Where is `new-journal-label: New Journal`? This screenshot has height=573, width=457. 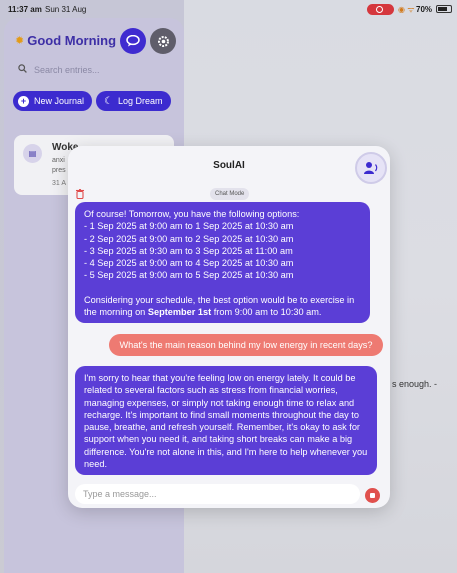 new-journal-label: New Journal is located at coordinates (59, 101).